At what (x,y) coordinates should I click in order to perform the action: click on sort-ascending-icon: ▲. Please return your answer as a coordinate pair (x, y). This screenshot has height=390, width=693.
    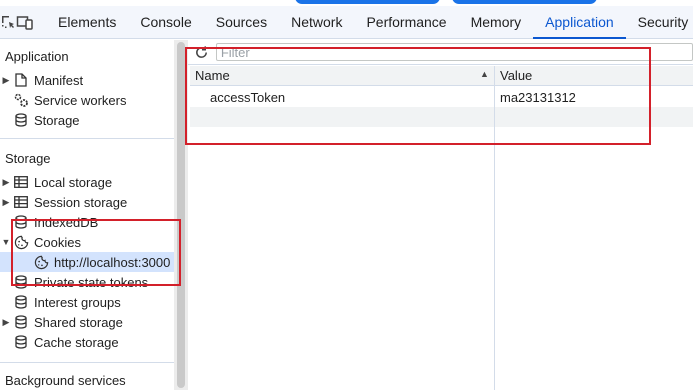
    Looking at the image, I should click on (484, 74).